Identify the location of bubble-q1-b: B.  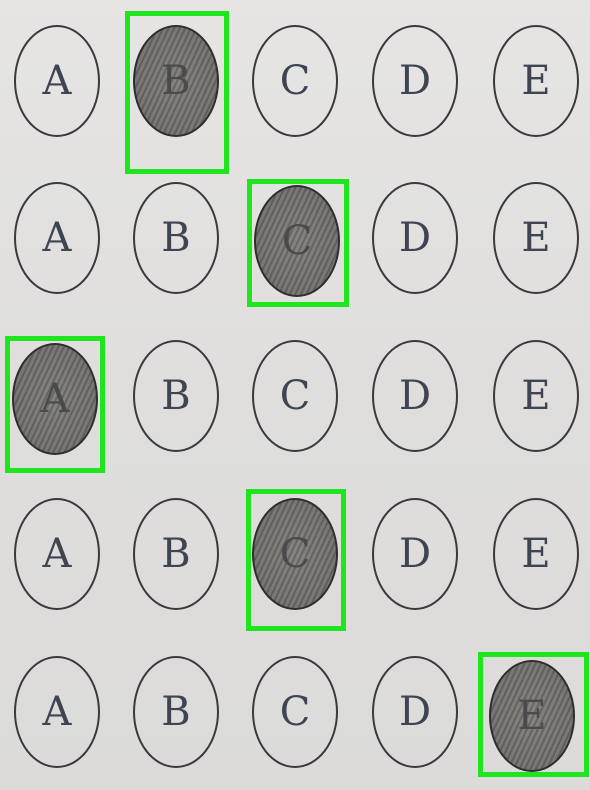
(176, 81).